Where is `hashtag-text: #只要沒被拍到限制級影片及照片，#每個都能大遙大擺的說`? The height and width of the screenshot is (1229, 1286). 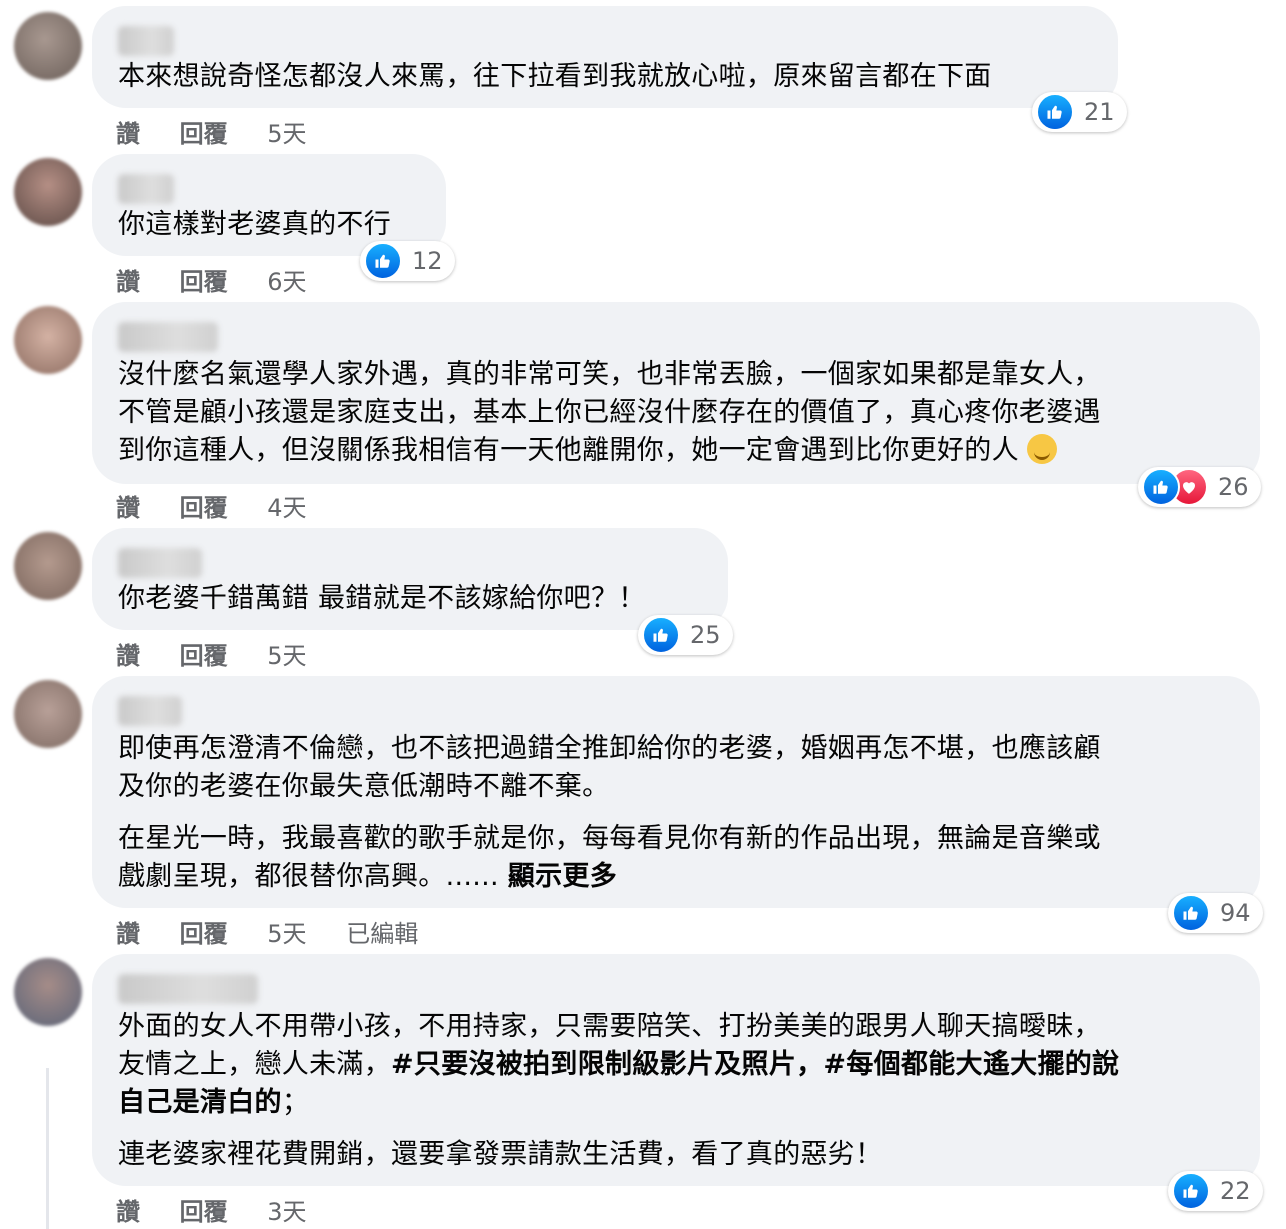 hashtag-text: #只要沒被拍到限制級影片及照片，#每個都能大遙大擺的說 is located at coordinates (755, 1064).